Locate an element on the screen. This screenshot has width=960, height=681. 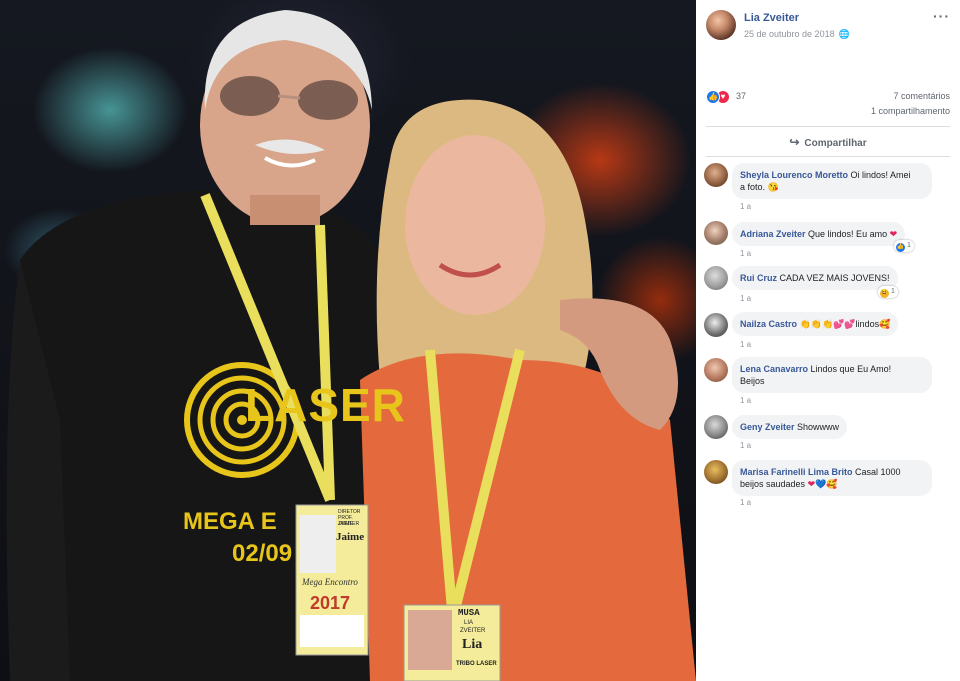
shirt-date-text: 02/09 is located at coordinates (262, 553).